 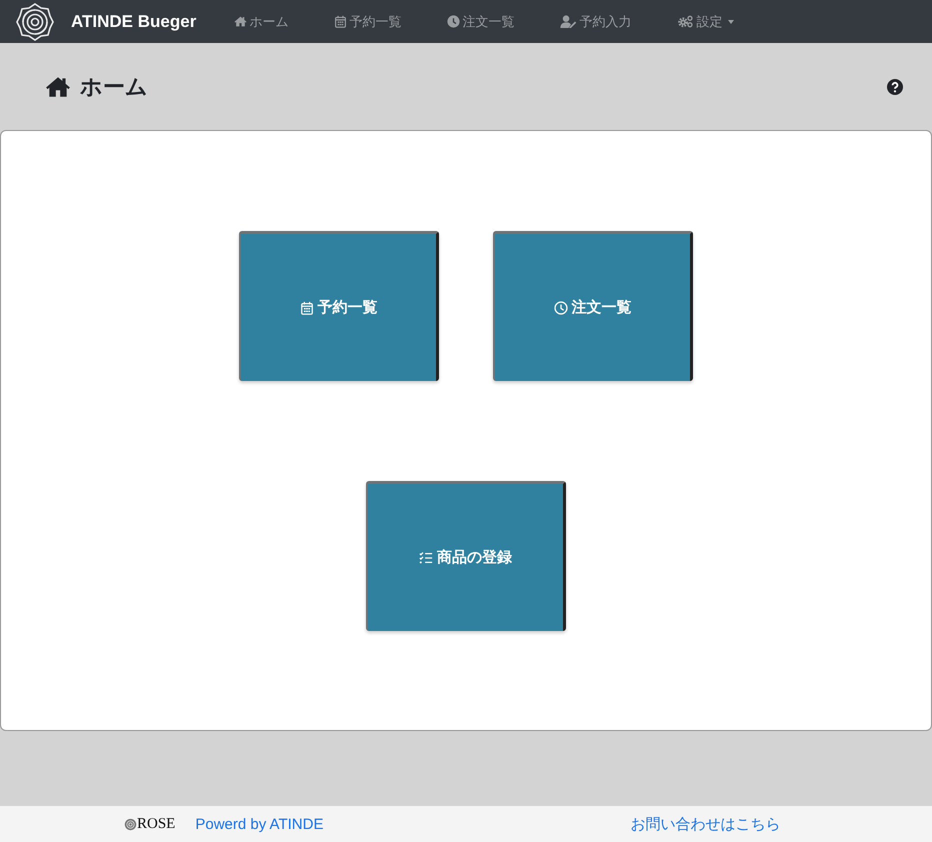 I want to click on user-pen-icon, so click(x=569, y=21).